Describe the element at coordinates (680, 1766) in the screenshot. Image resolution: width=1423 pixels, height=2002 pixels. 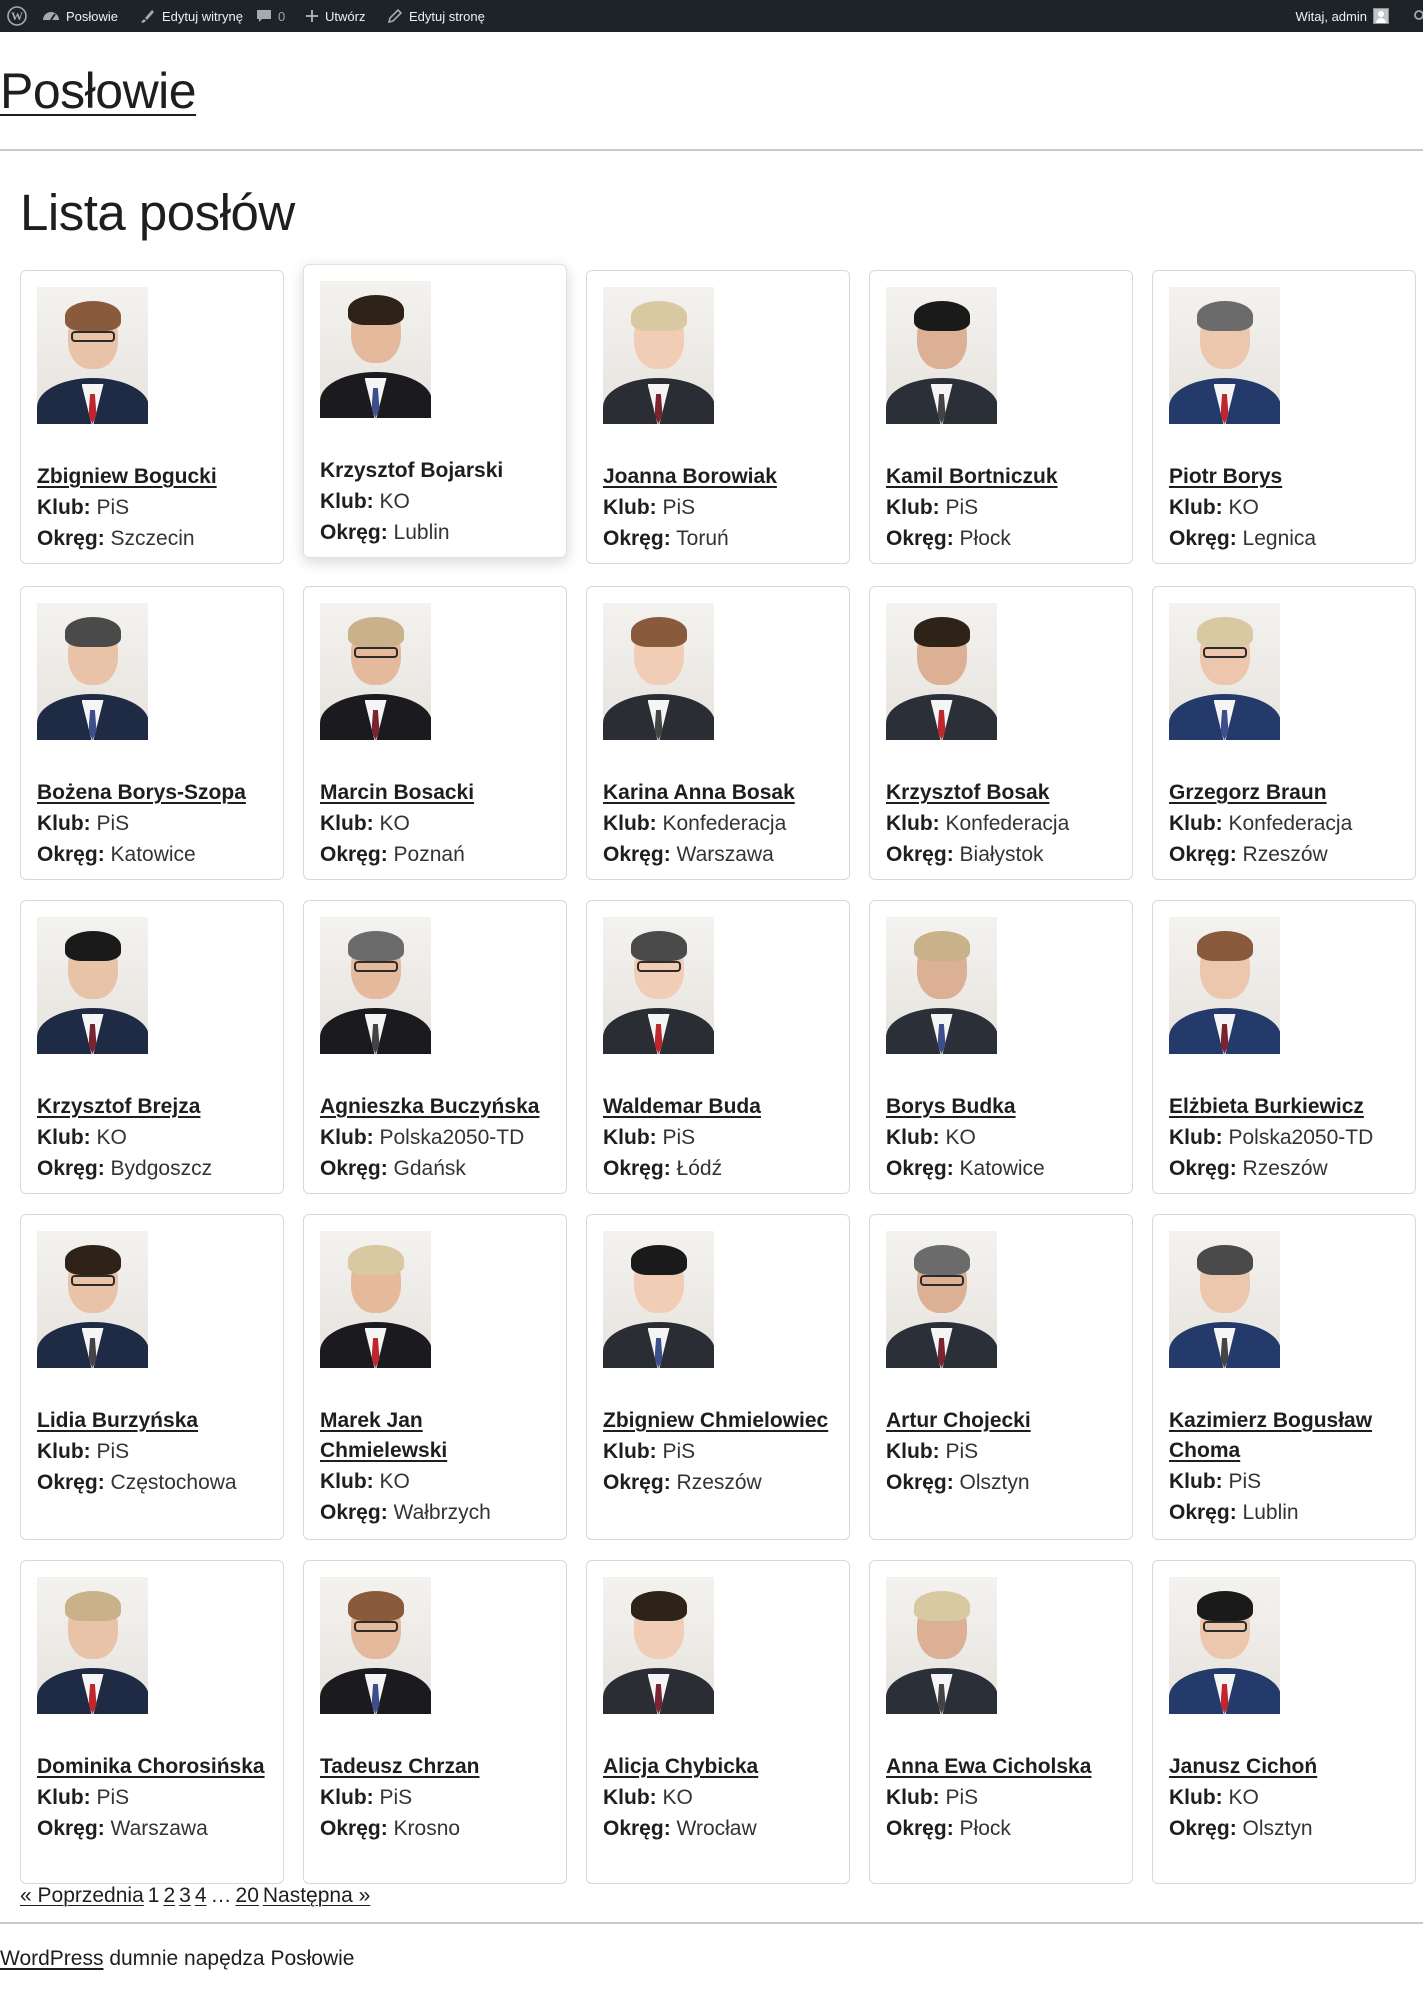
I see `mp-name-link: Alicja Chybicka` at that location.